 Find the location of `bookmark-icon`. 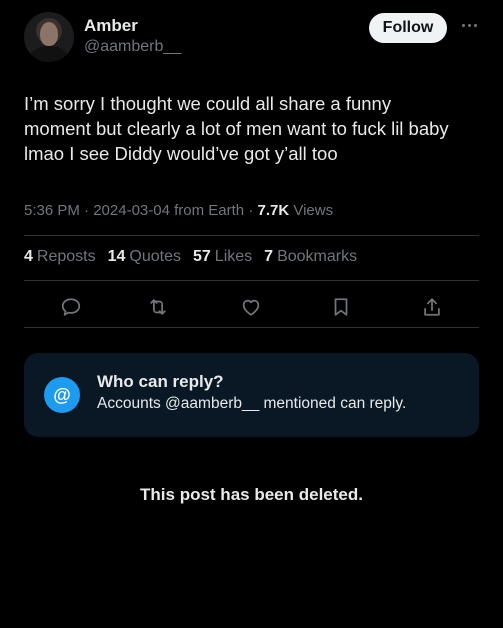

bookmark-icon is located at coordinates (341, 307).